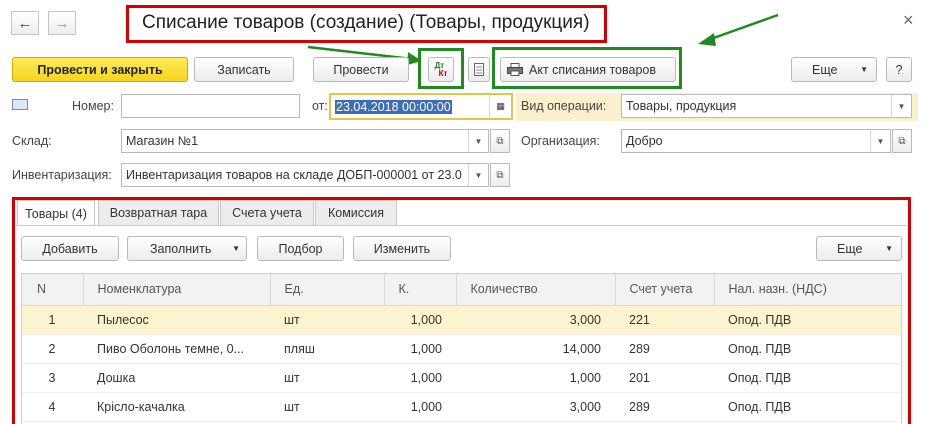 The height and width of the screenshot is (424, 928). Describe the element at coordinates (158, 212) in the screenshot. I see `tab-returnable-packaging: Возвратная тара` at that location.